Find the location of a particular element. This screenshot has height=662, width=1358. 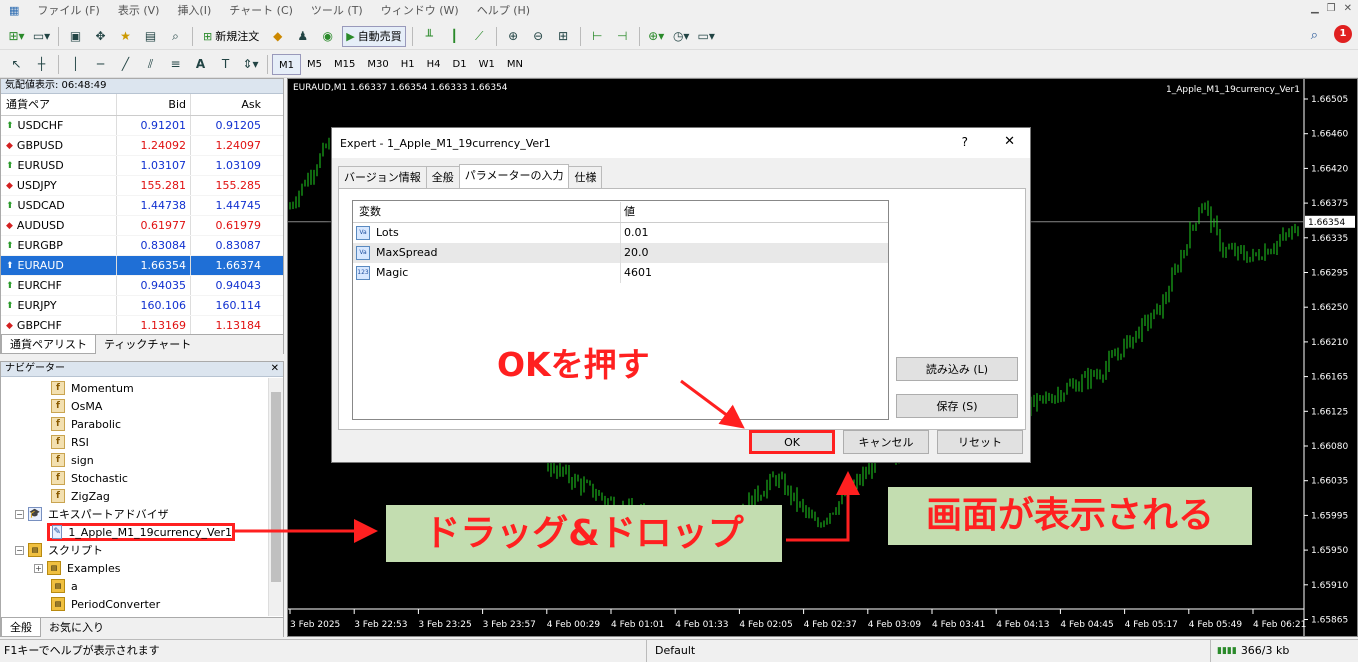

status-bar: F1キーでヘルプが表示されます Default ▮▮▮▮ 366/3 kb is located at coordinates (679, 650).